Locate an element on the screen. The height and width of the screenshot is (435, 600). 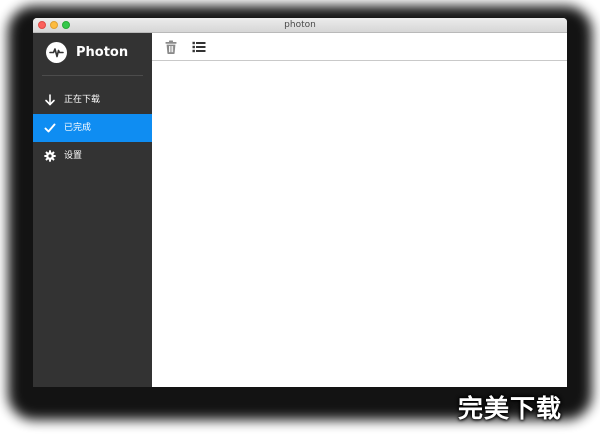
sidebar-item-downloading: 正在下载 is located at coordinates (92, 100).